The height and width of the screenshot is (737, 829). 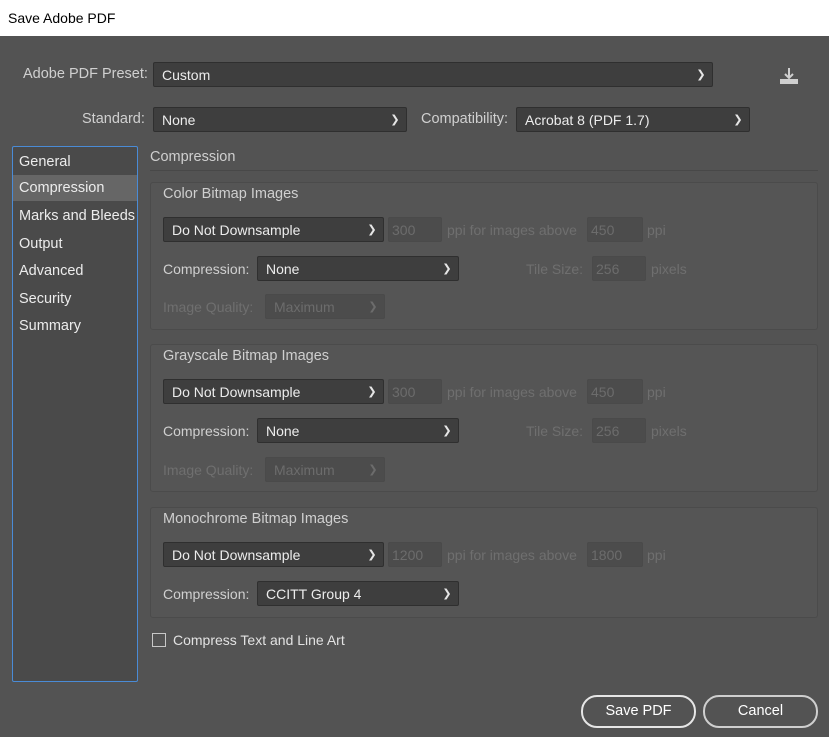 What do you see at coordinates (619, 268) in the screenshot?
I see `color-tile-field: 256` at bounding box center [619, 268].